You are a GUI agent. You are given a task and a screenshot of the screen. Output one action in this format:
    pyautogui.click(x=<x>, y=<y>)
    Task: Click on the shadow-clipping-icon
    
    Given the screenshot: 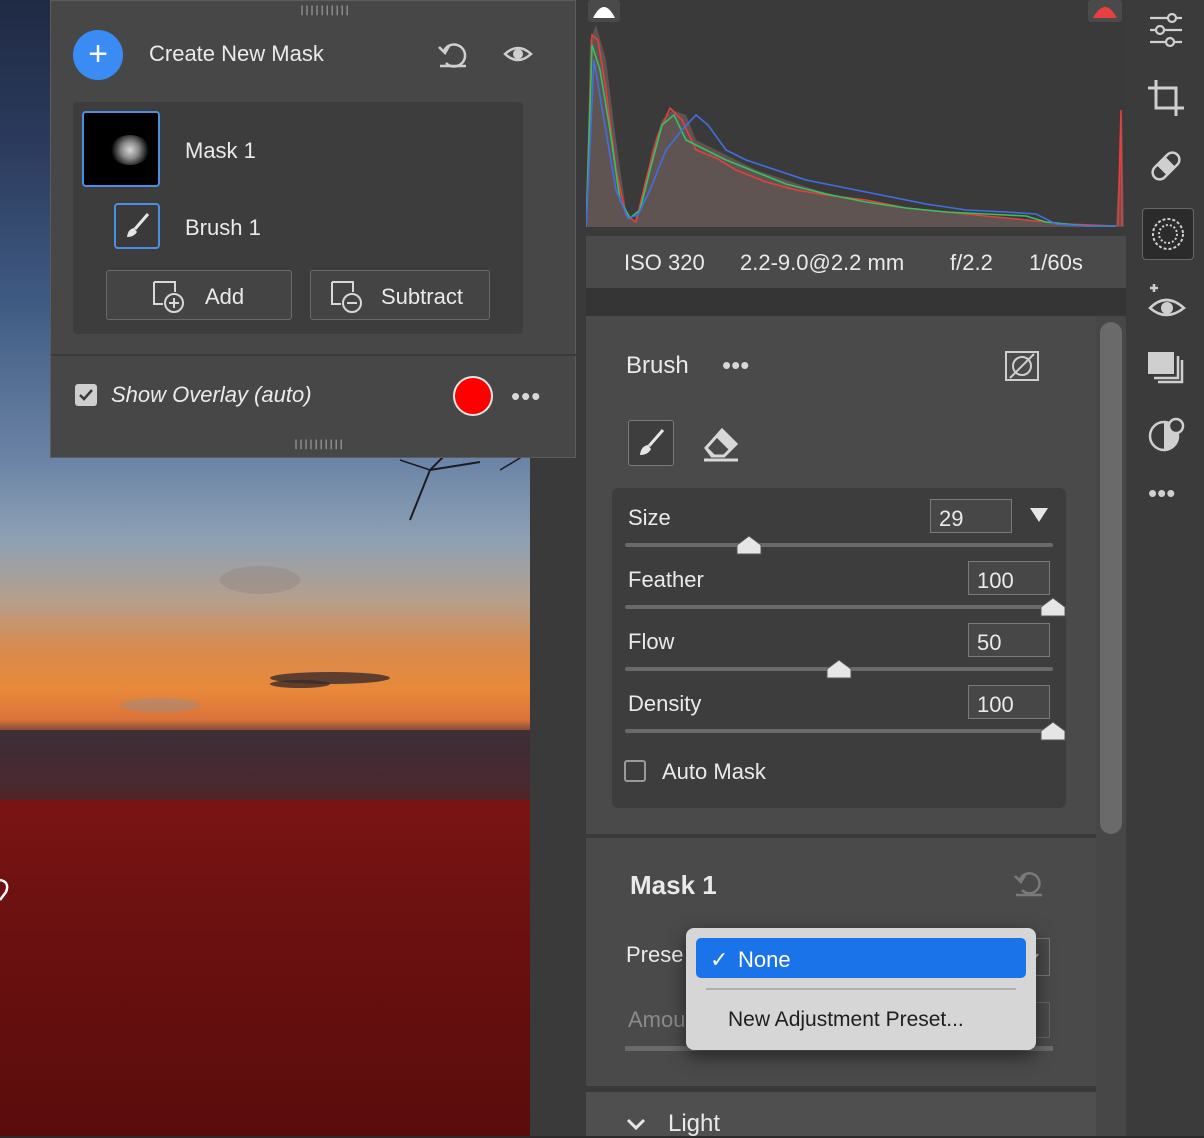 What is the action you would take?
    pyautogui.click(x=604, y=12)
    